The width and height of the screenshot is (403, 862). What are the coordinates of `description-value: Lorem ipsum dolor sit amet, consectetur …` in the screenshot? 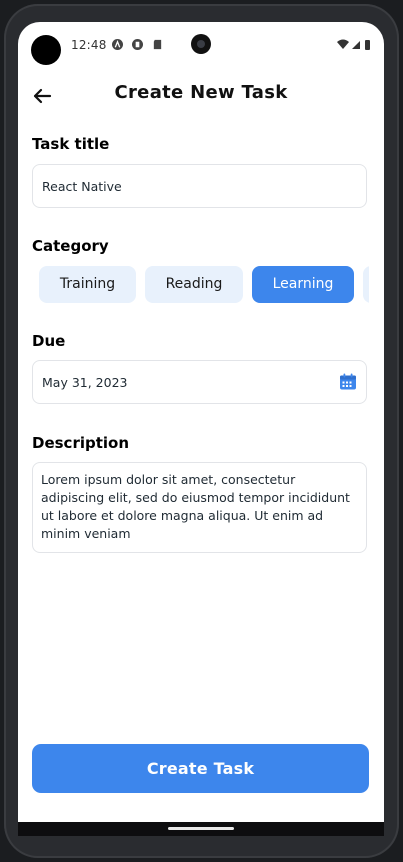 It's located at (195, 506).